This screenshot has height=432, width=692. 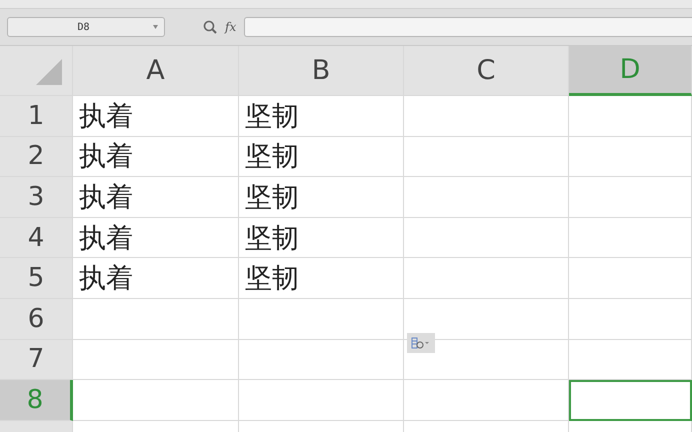 What do you see at coordinates (156, 71) in the screenshot?
I see `column-header: A` at bounding box center [156, 71].